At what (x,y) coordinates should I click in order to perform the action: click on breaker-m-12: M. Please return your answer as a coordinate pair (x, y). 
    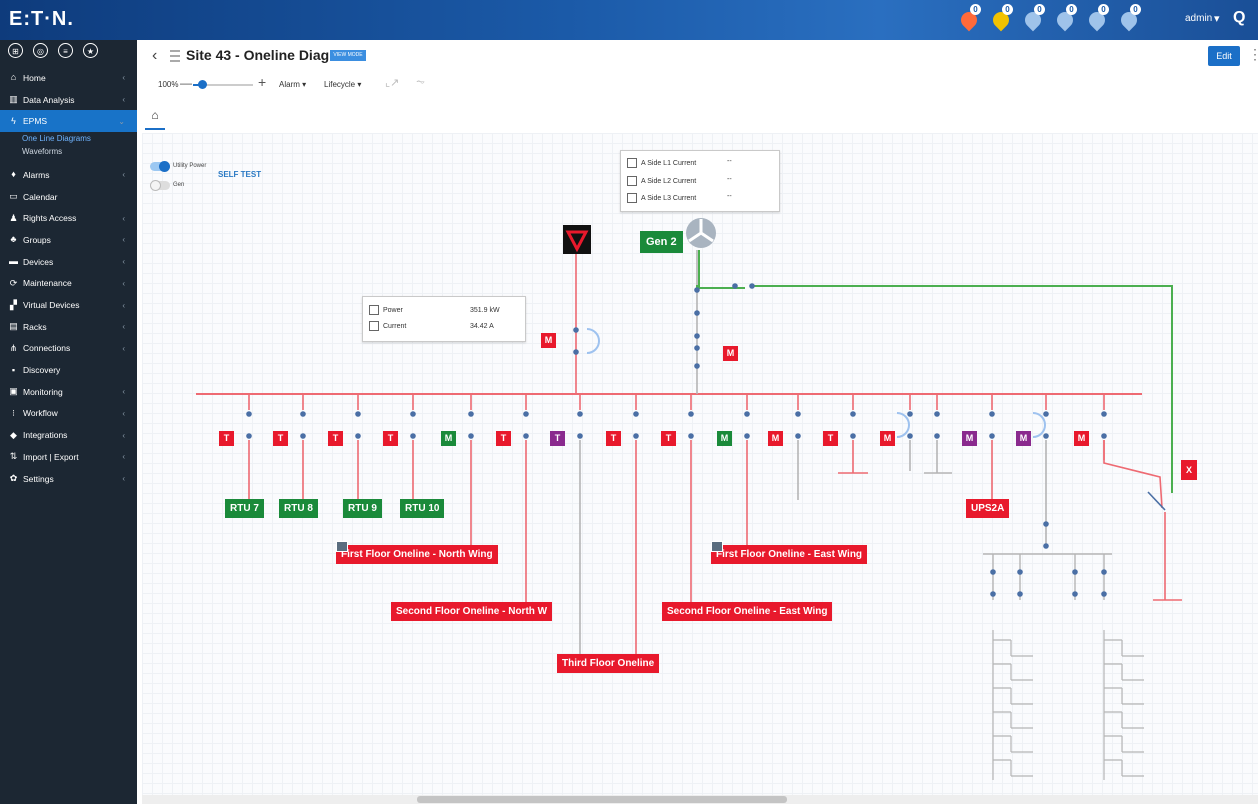
    Looking at the image, I should click on (887, 438).